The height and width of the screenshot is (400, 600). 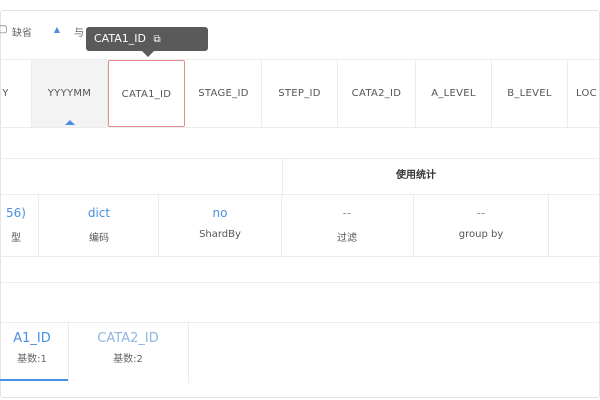 I want to click on metric-value: no, so click(x=220, y=213).